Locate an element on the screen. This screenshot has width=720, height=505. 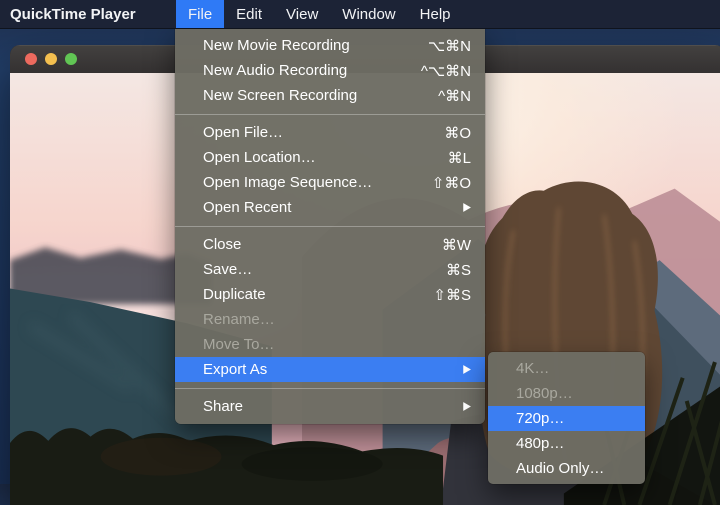
menu-item-shortcut: ⌘L is located at coordinates (459, 158).